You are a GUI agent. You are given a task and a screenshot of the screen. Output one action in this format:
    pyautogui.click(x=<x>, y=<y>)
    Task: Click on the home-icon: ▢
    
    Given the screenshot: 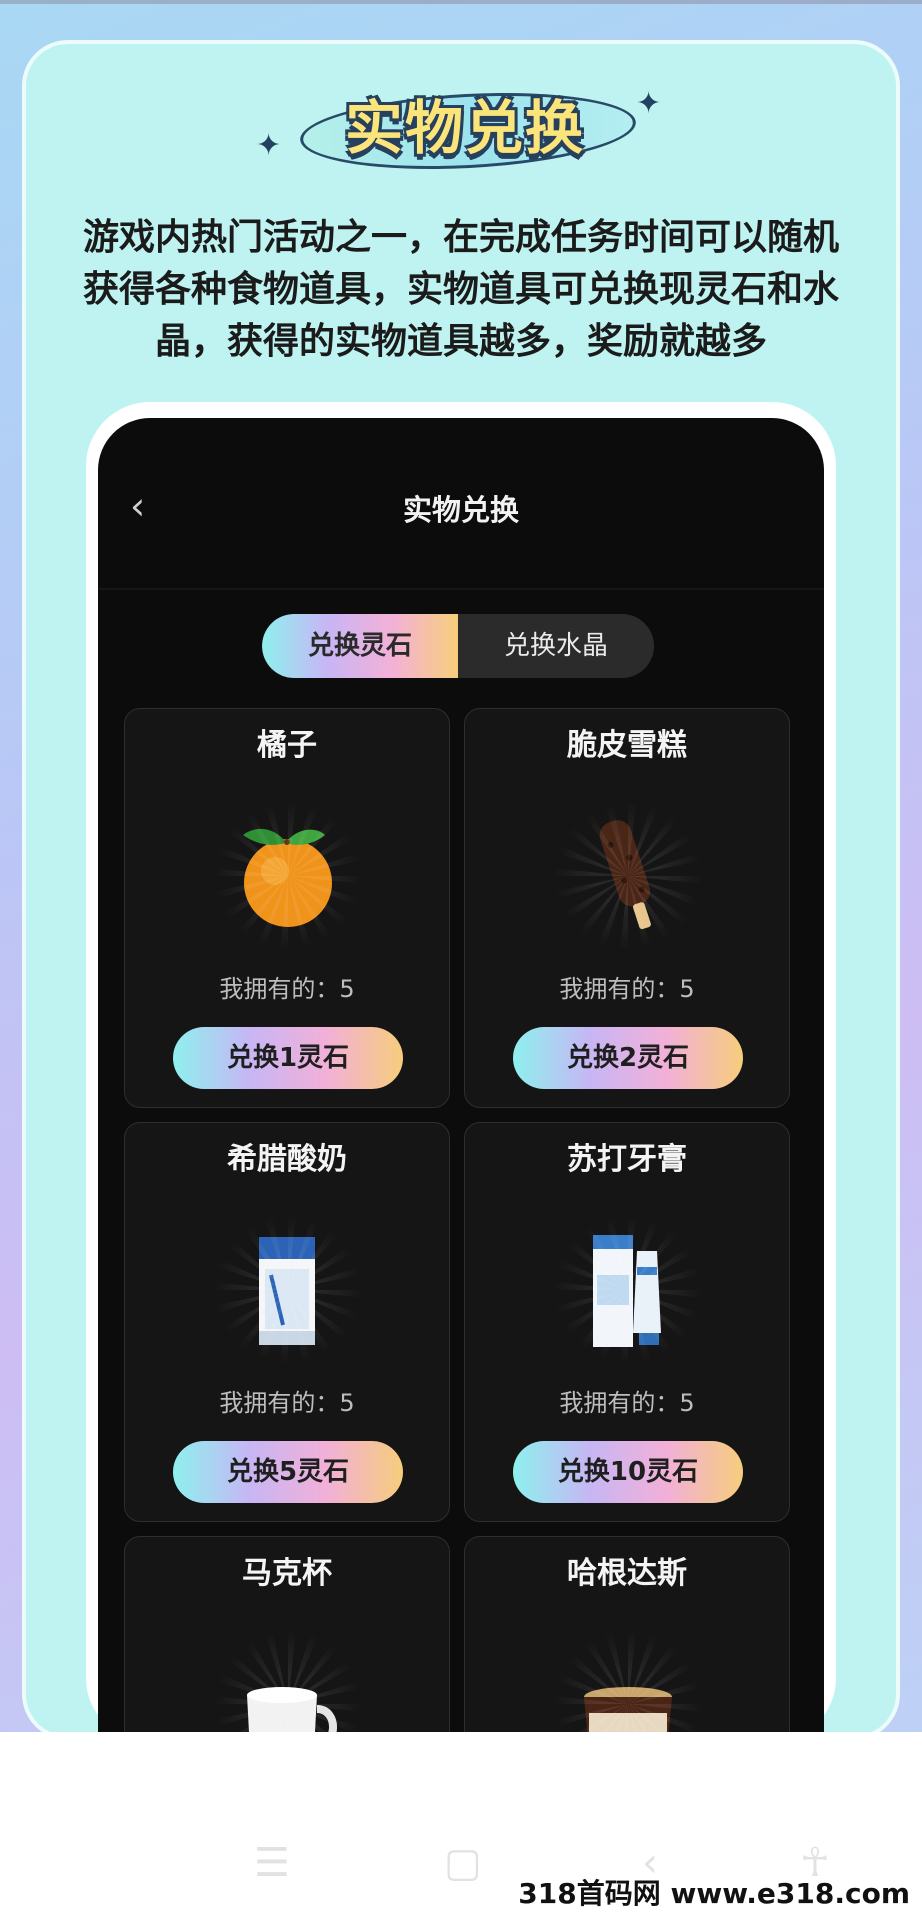 What is the action you would take?
    pyautogui.click(x=463, y=1863)
    